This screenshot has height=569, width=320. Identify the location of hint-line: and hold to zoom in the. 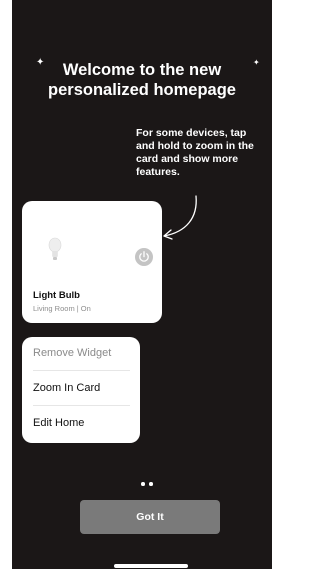
(195, 146).